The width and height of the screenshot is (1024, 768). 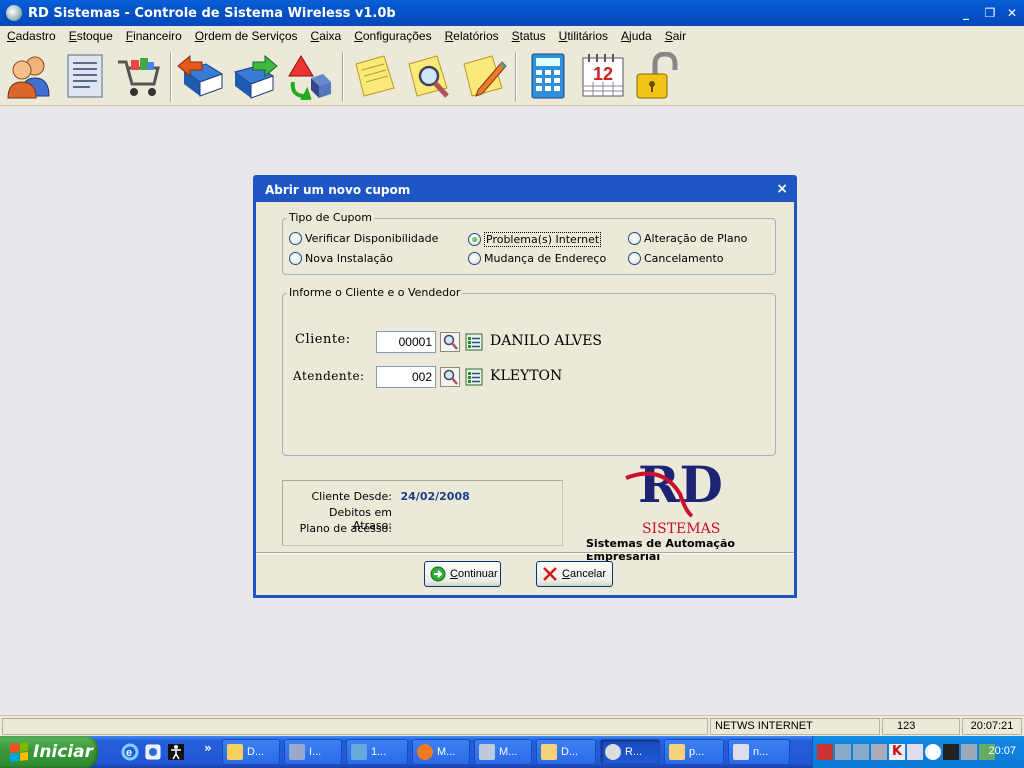 What do you see at coordinates (343, 77) in the screenshot?
I see `toolbar-separator` at bounding box center [343, 77].